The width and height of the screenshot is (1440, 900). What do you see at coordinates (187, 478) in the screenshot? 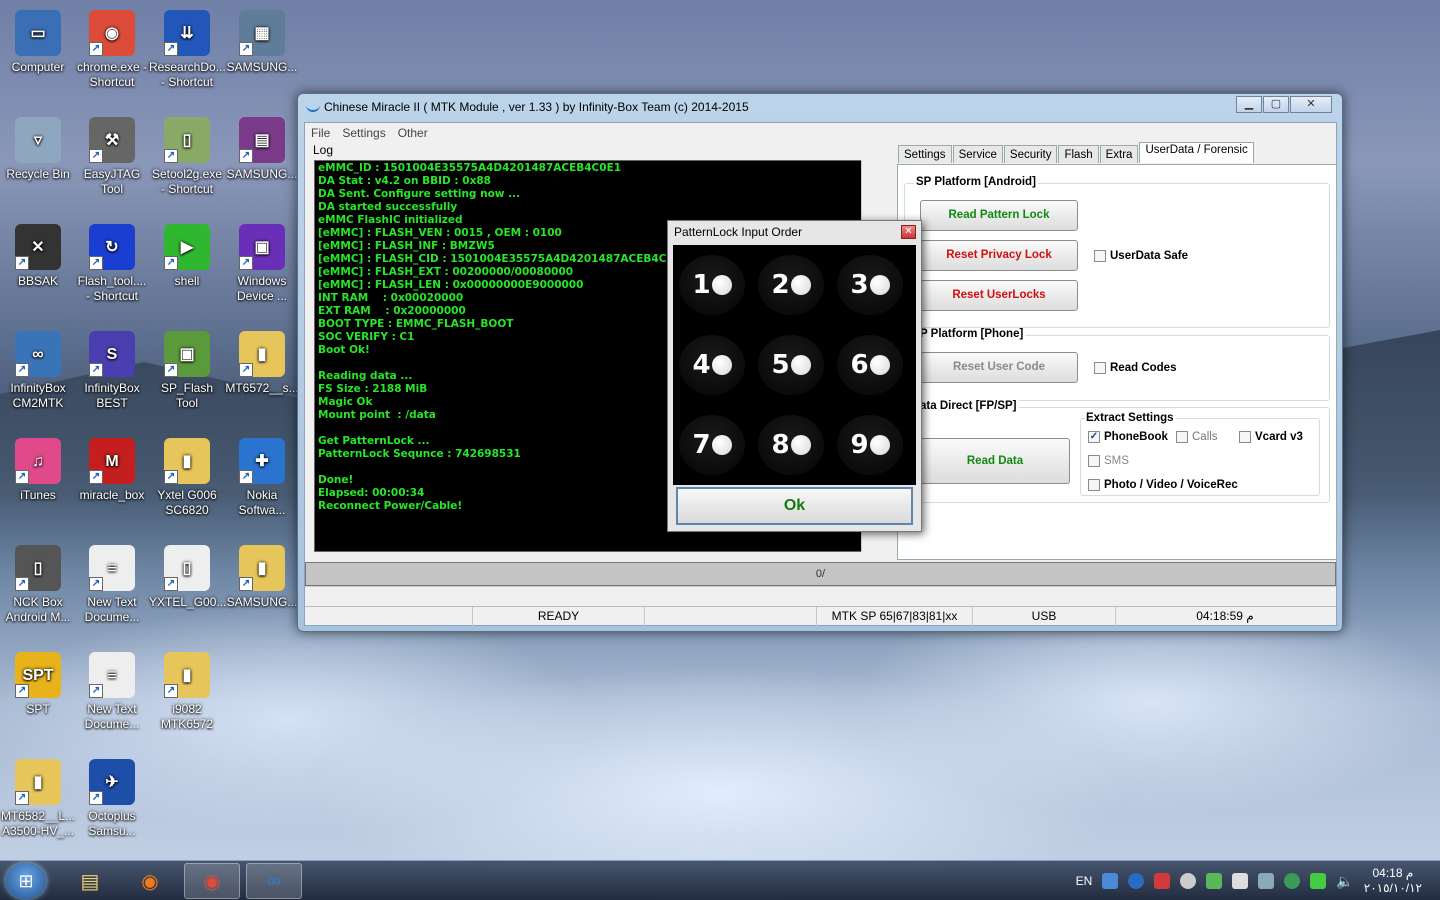
I see `desktop-icon: ▮ ↗ Yxtel G006 SC6820` at bounding box center [187, 478].